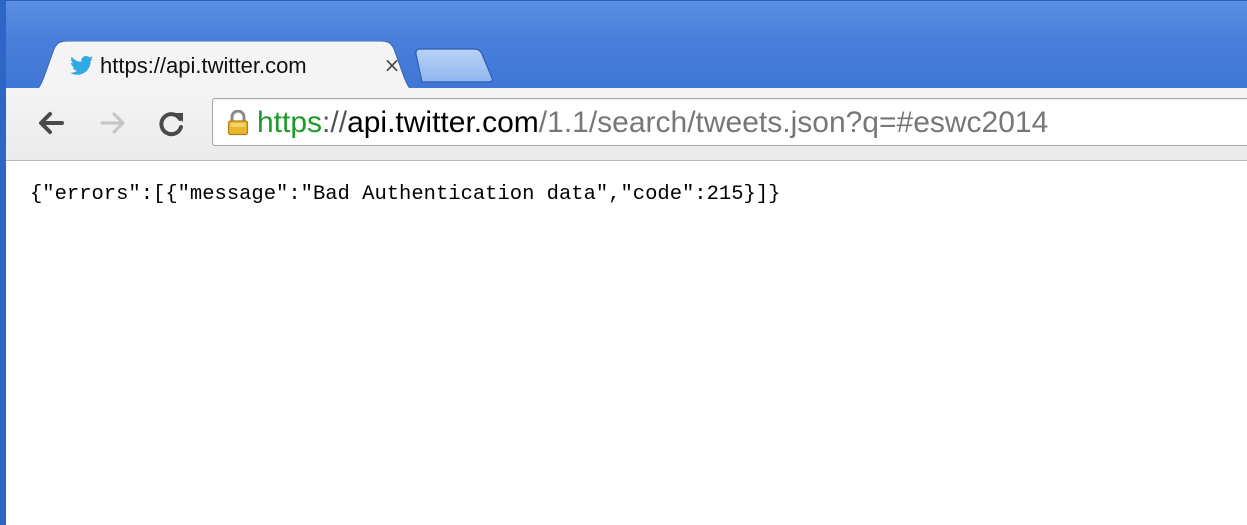 Image resolution: width=1247 pixels, height=525 pixels. Describe the element at coordinates (793, 122) in the screenshot. I see `url-path: /1.1/search/tweets.json?q=#eswc2014` at that location.